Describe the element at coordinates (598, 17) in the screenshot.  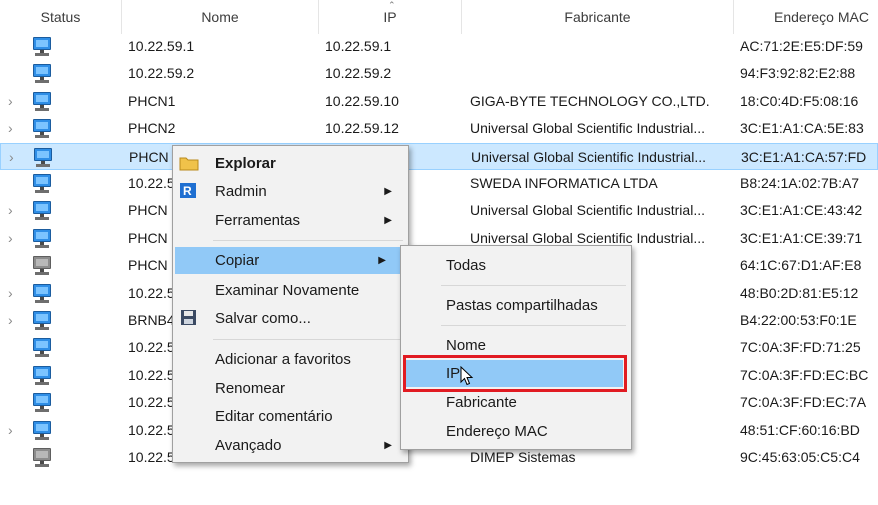
I see `column-manufacturer: Fabricante` at that location.